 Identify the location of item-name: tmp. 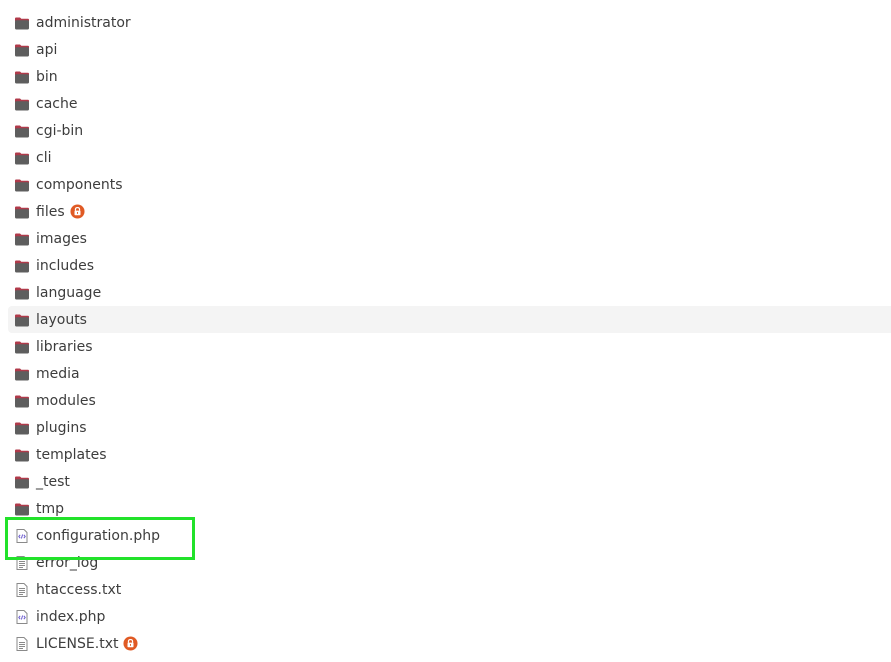
(50, 508).